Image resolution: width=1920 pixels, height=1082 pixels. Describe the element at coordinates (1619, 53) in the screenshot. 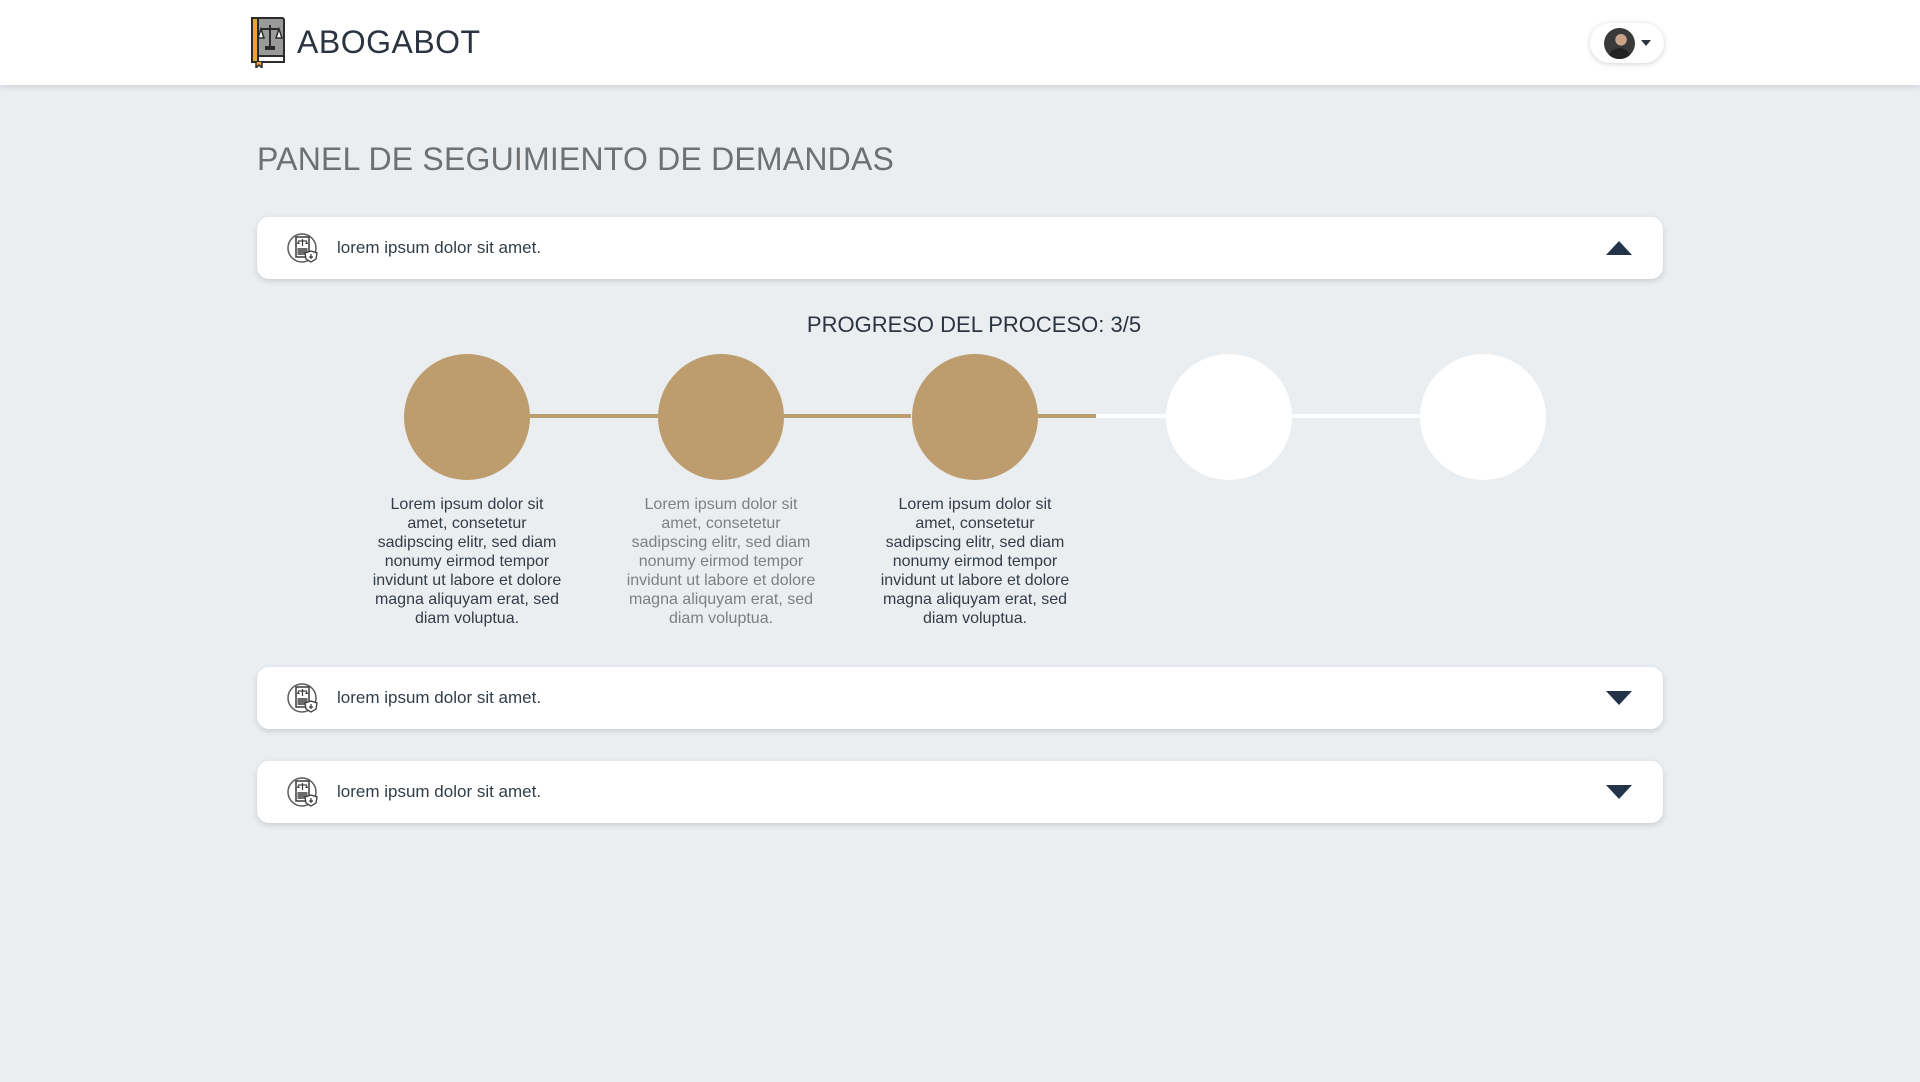

I see `avatar-shoulders` at that location.